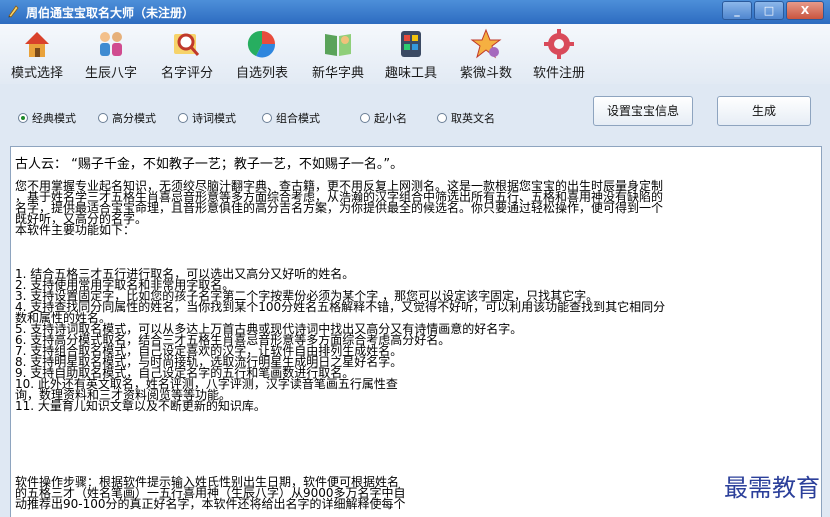 Image resolution: width=830 pixels, height=517 pixels. I want to click on star-icon, so click(486, 43).